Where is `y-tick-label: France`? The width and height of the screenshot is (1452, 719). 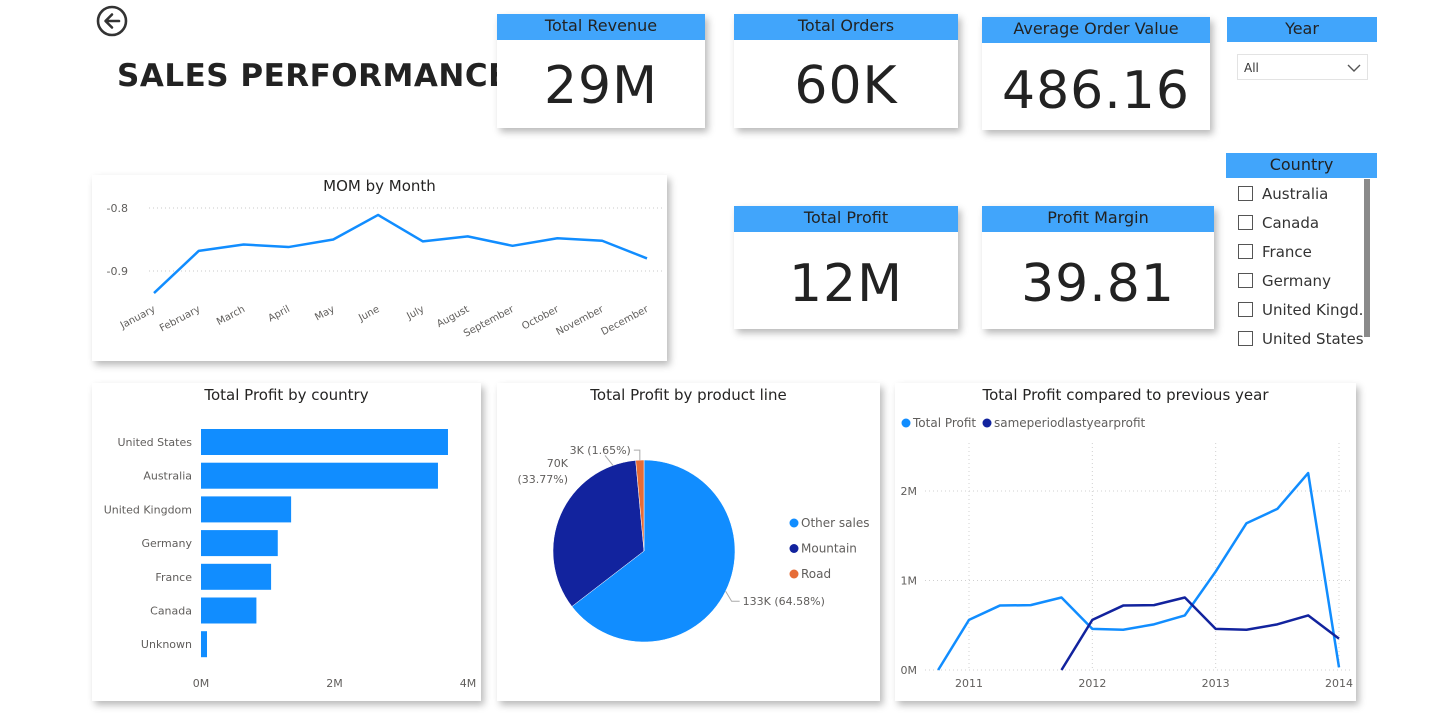
y-tick-label: France is located at coordinates (173, 577).